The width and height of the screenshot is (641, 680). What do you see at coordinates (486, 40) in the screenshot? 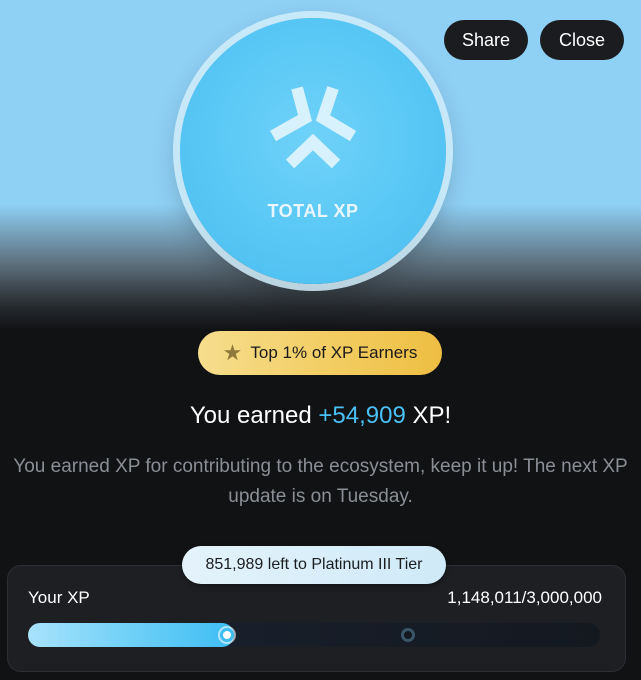
I see `share-button: Share` at bounding box center [486, 40].